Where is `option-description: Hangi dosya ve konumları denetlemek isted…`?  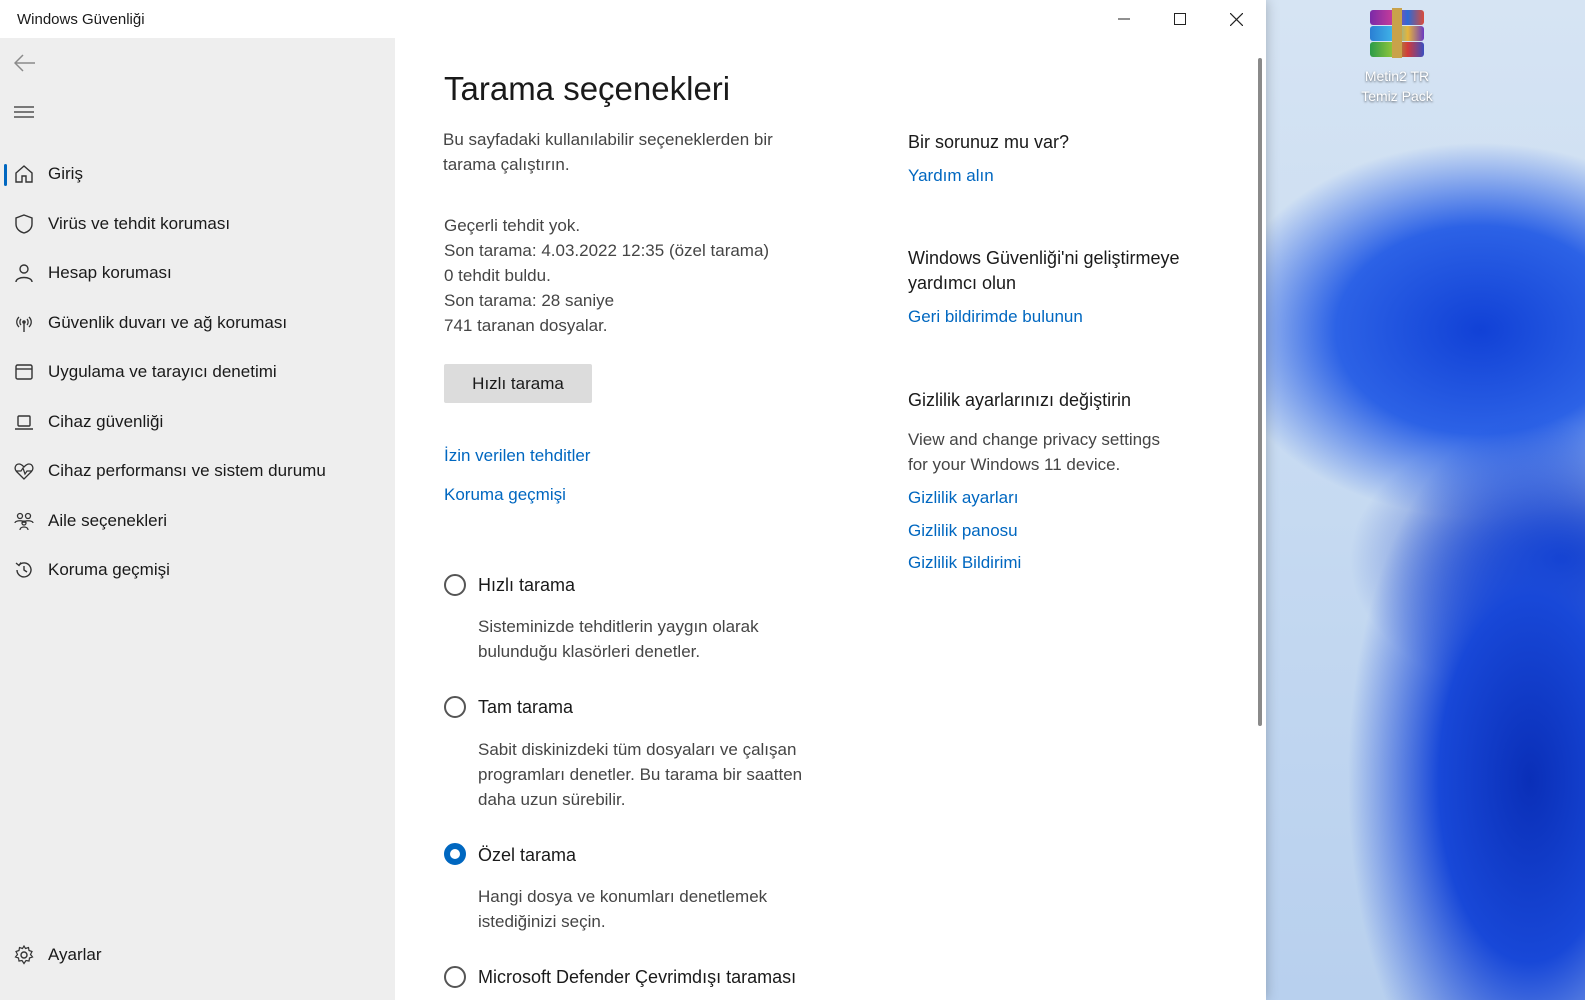 option-description: Hangi dosya ve konumları denetlemek isted… is located at coordinates (623, 909).